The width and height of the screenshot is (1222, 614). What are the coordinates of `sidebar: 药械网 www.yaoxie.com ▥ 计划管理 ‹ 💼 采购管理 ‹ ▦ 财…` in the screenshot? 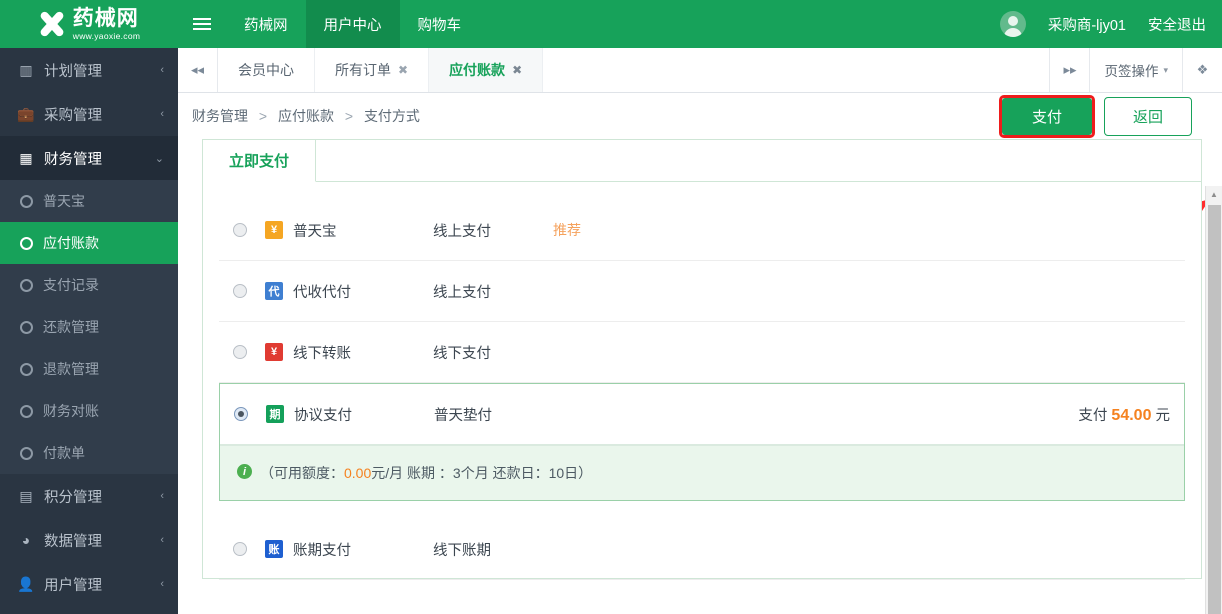 It's located at (89, 307).